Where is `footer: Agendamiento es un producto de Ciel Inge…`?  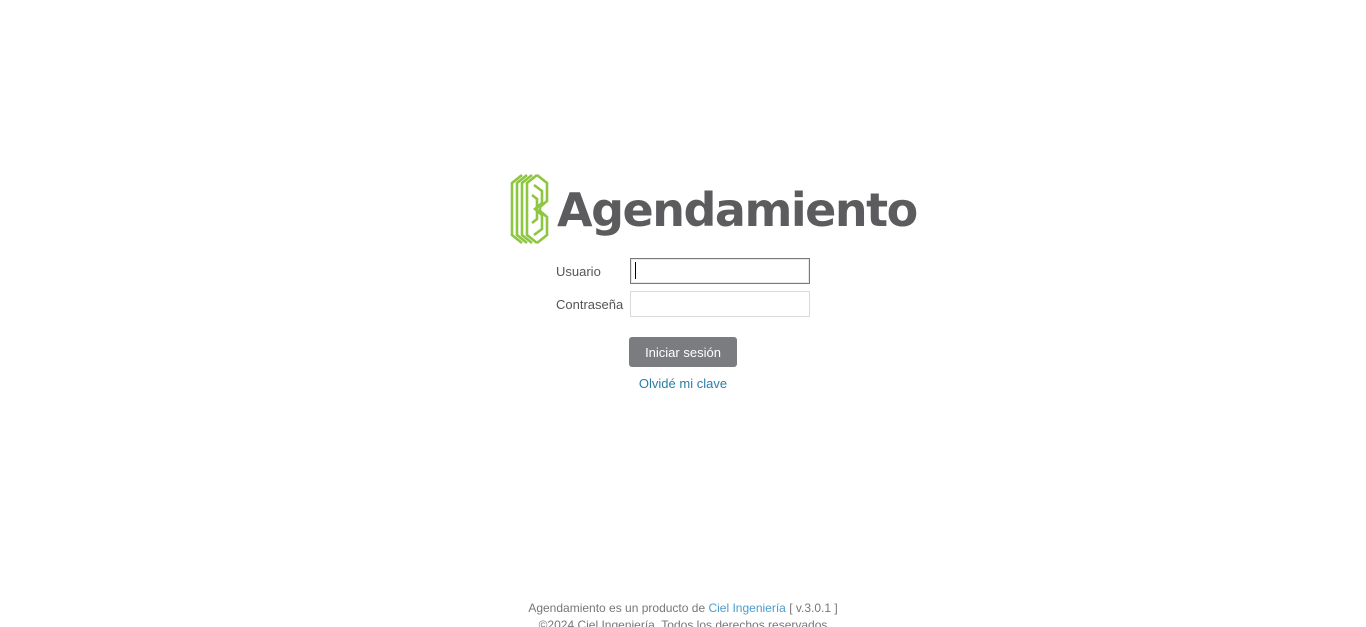
footer: Agendamiento es un producto de Ciel Inge… is located at coordinates (683, 613).